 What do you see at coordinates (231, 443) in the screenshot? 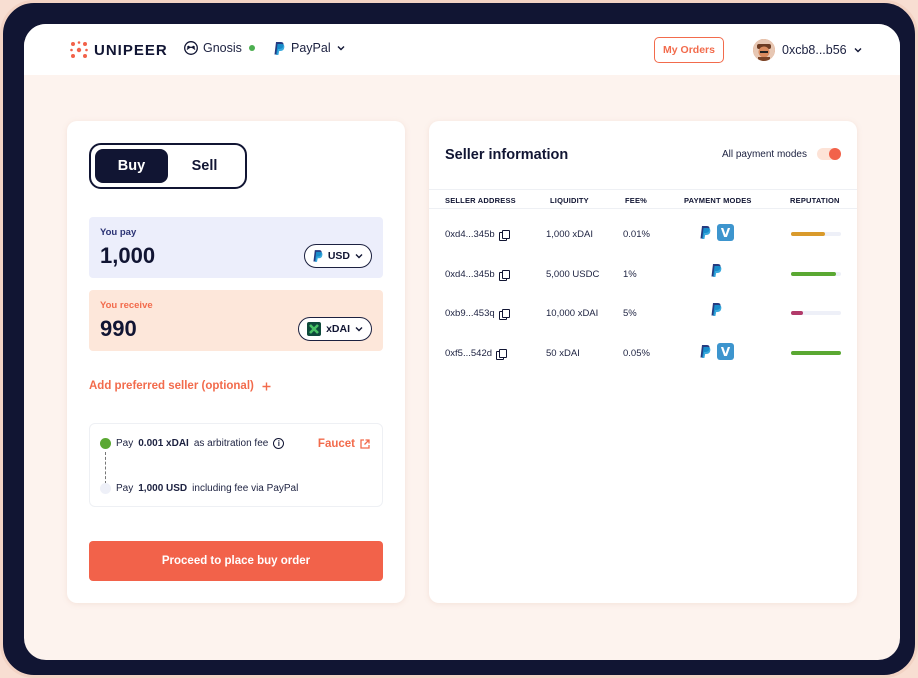
I see `step1-suffix: as arbitration fee` at bounding box center [231, 443].